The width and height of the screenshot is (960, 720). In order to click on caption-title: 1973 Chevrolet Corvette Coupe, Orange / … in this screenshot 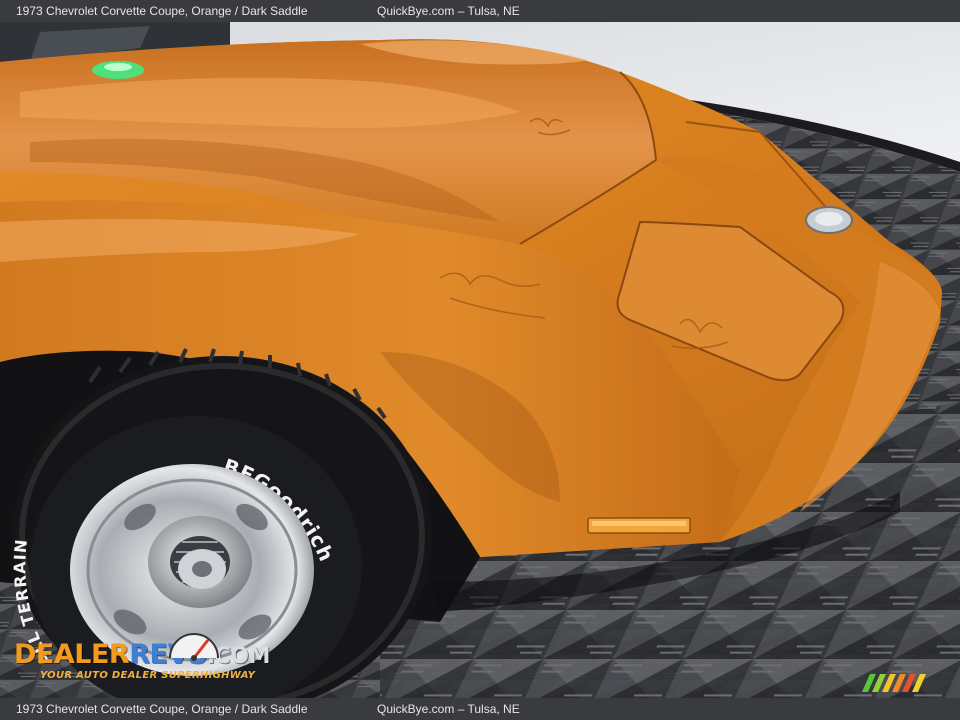, I will do `click(162, 11)`.